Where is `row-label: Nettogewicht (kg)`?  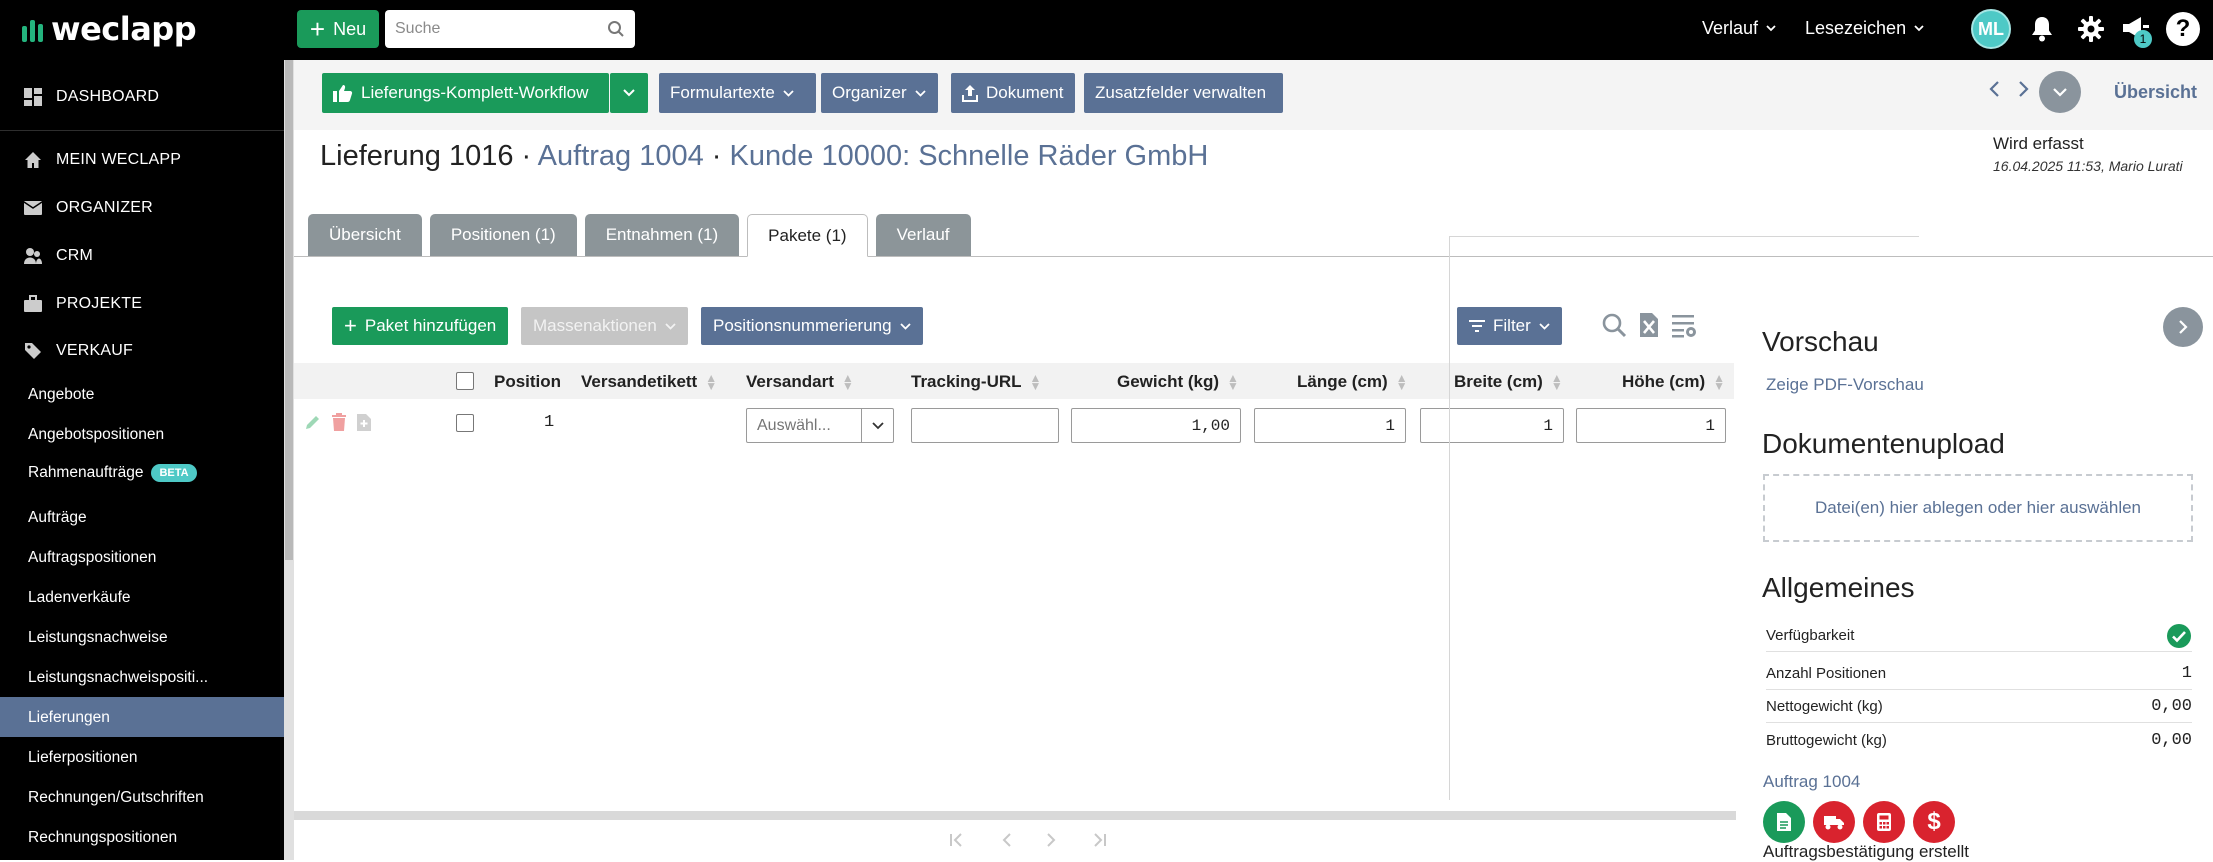
row-label: Nettogewicht (kg) is located at coordinates (1824, 706).